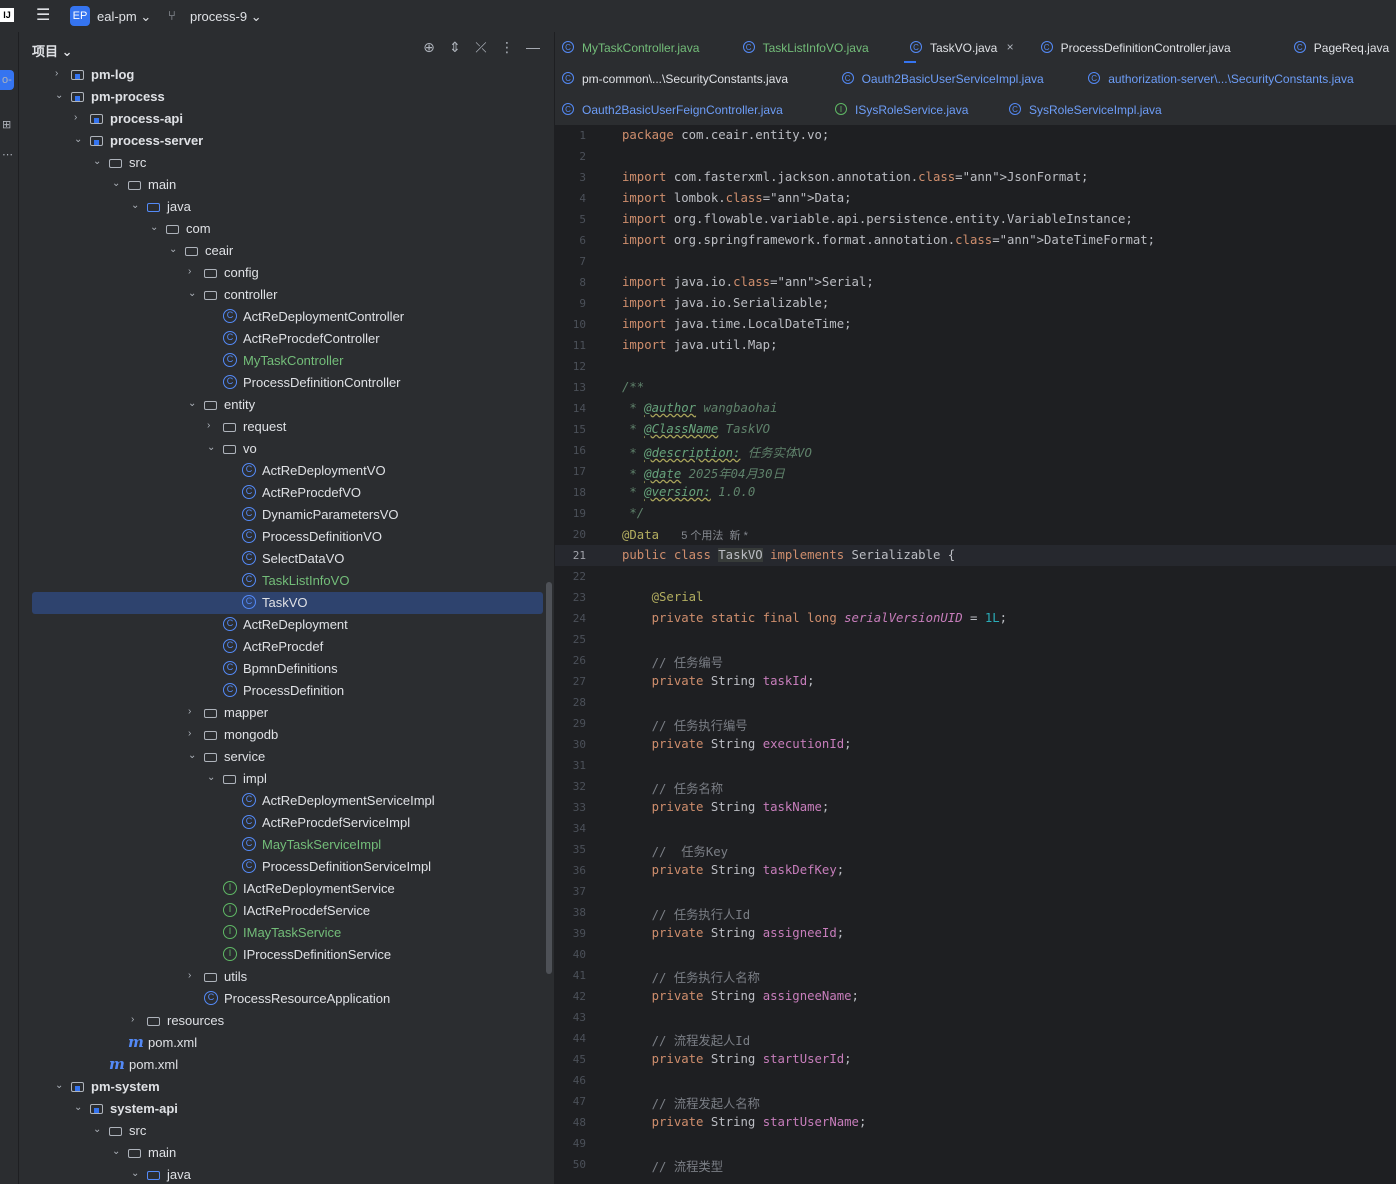  Describe the element at coordinates (975, 198) in the screenshot. I see `code-line: 4 import lombok.class="ann">Data;` at that location.